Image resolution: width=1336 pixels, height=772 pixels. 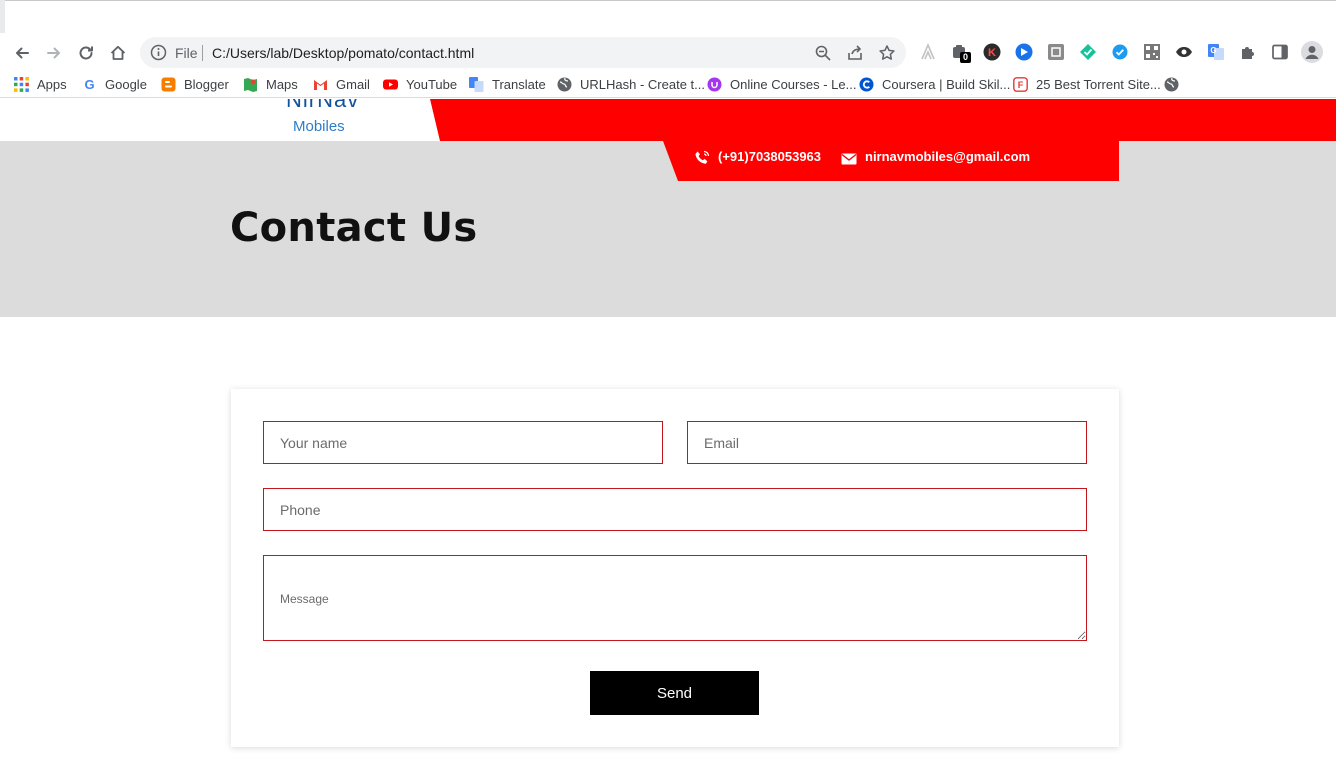 I want to click on logo-title: NirNav, so click(x=322, y=106).